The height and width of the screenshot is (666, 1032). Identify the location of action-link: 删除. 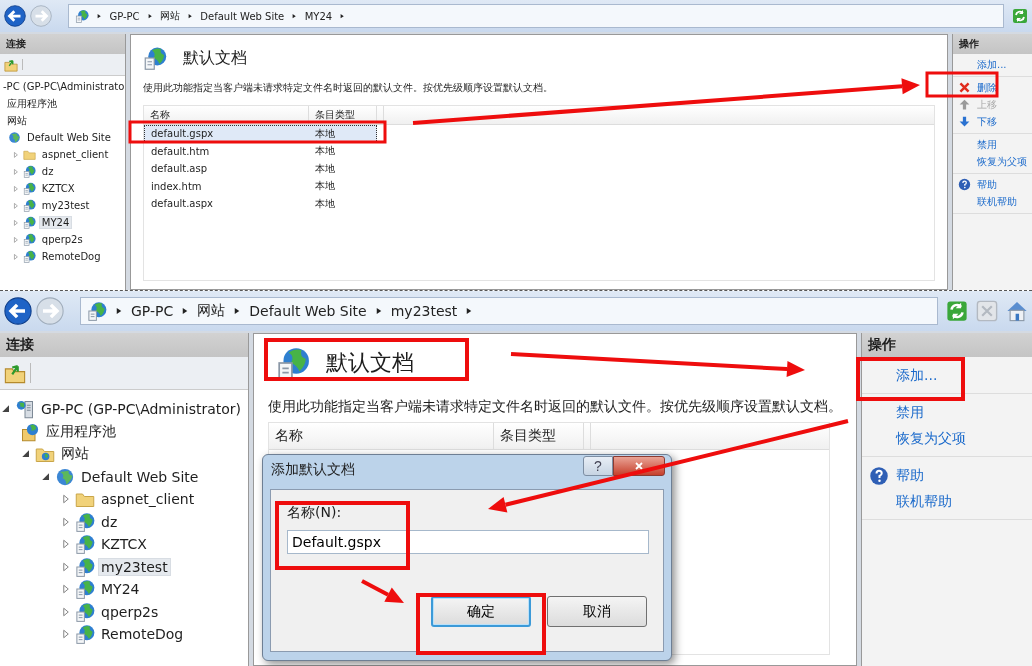
(987, 87).